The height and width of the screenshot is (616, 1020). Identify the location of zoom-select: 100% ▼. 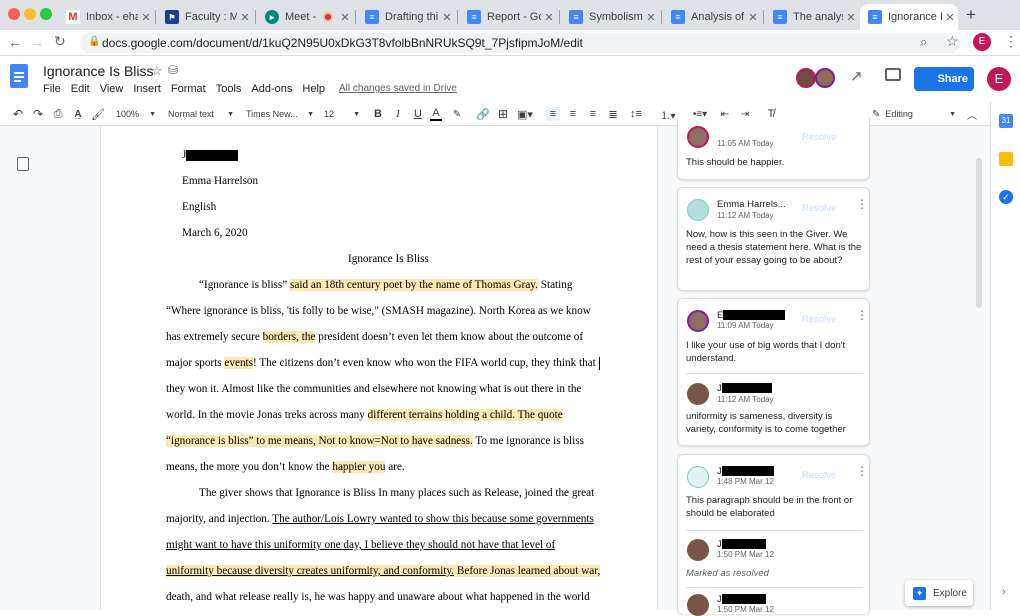
(136, 114).